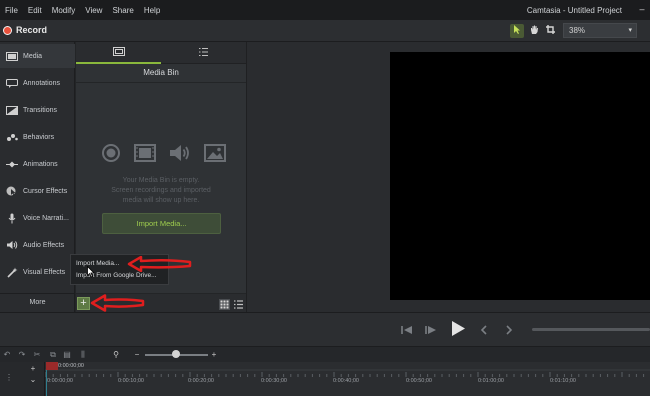  What do you see at coordinates (116, 354) in the screenshot?
I see `zoom-icon: ⚲` at bounding box center [116, 354].